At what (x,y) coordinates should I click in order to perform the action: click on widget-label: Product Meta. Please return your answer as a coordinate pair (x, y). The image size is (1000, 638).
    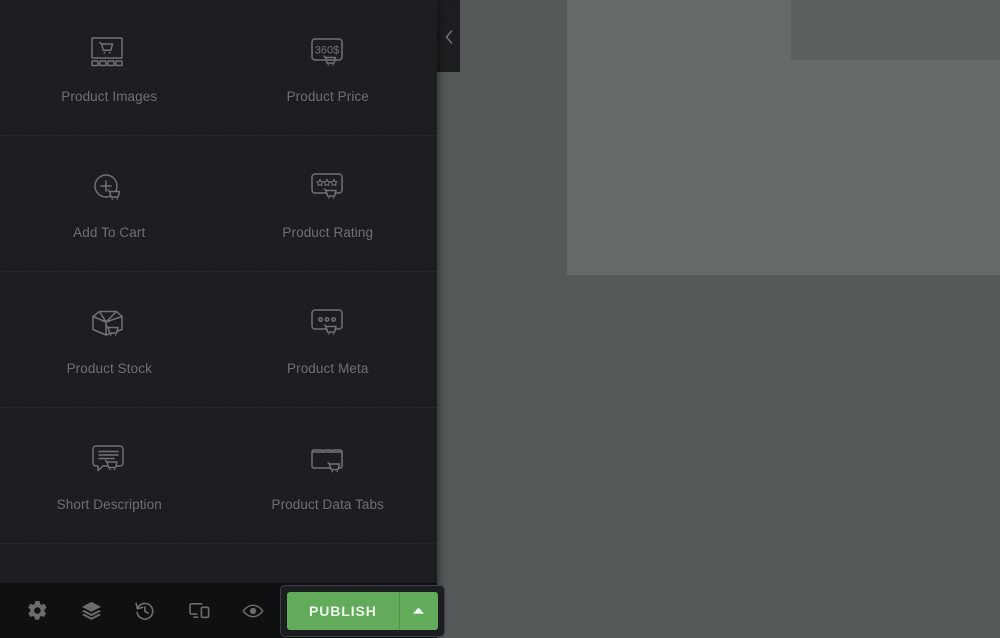
    Looking at the image, I should click on (328, 369).